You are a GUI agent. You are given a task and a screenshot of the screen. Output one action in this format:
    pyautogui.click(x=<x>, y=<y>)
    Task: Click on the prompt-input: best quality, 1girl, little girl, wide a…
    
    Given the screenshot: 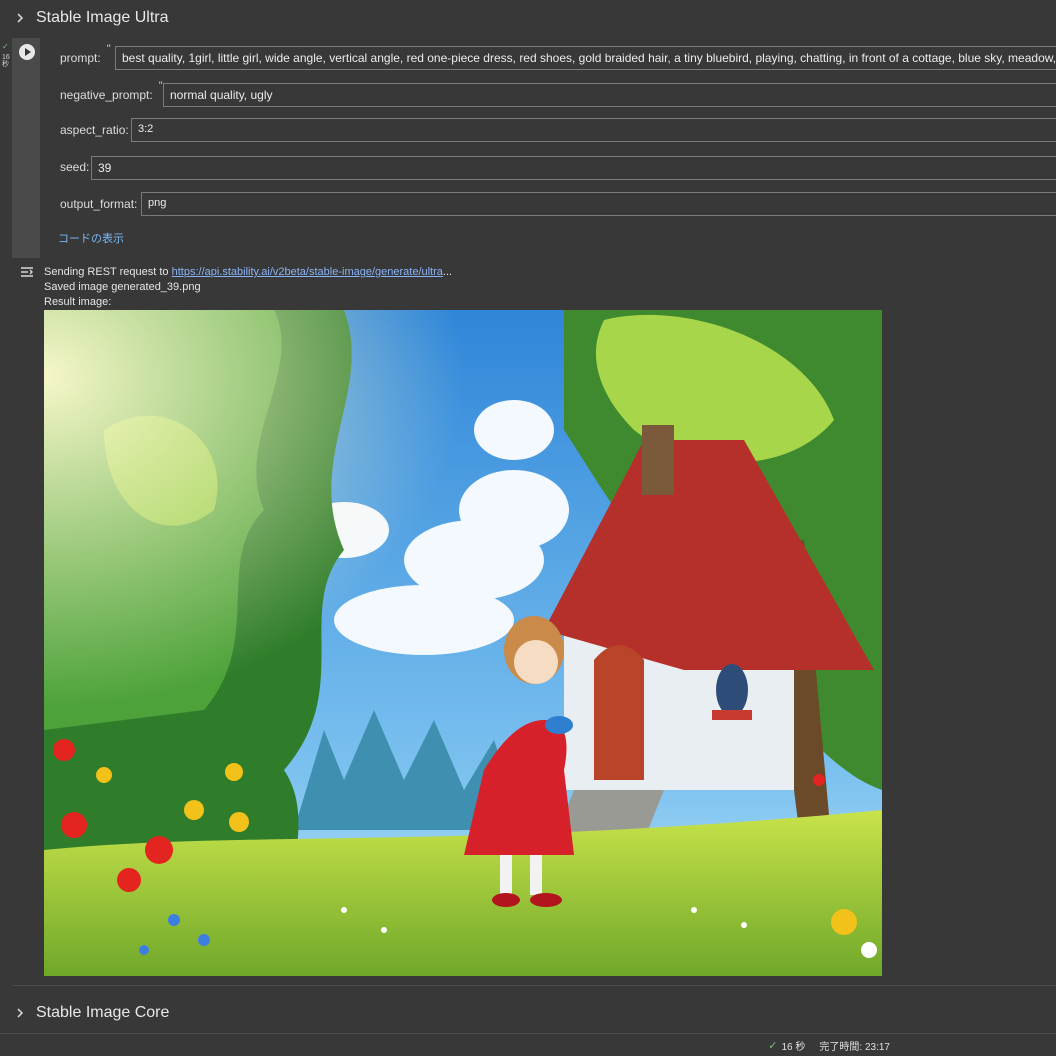 What is the action you would take?
    pyautogui.click(x=585, y=58)
    